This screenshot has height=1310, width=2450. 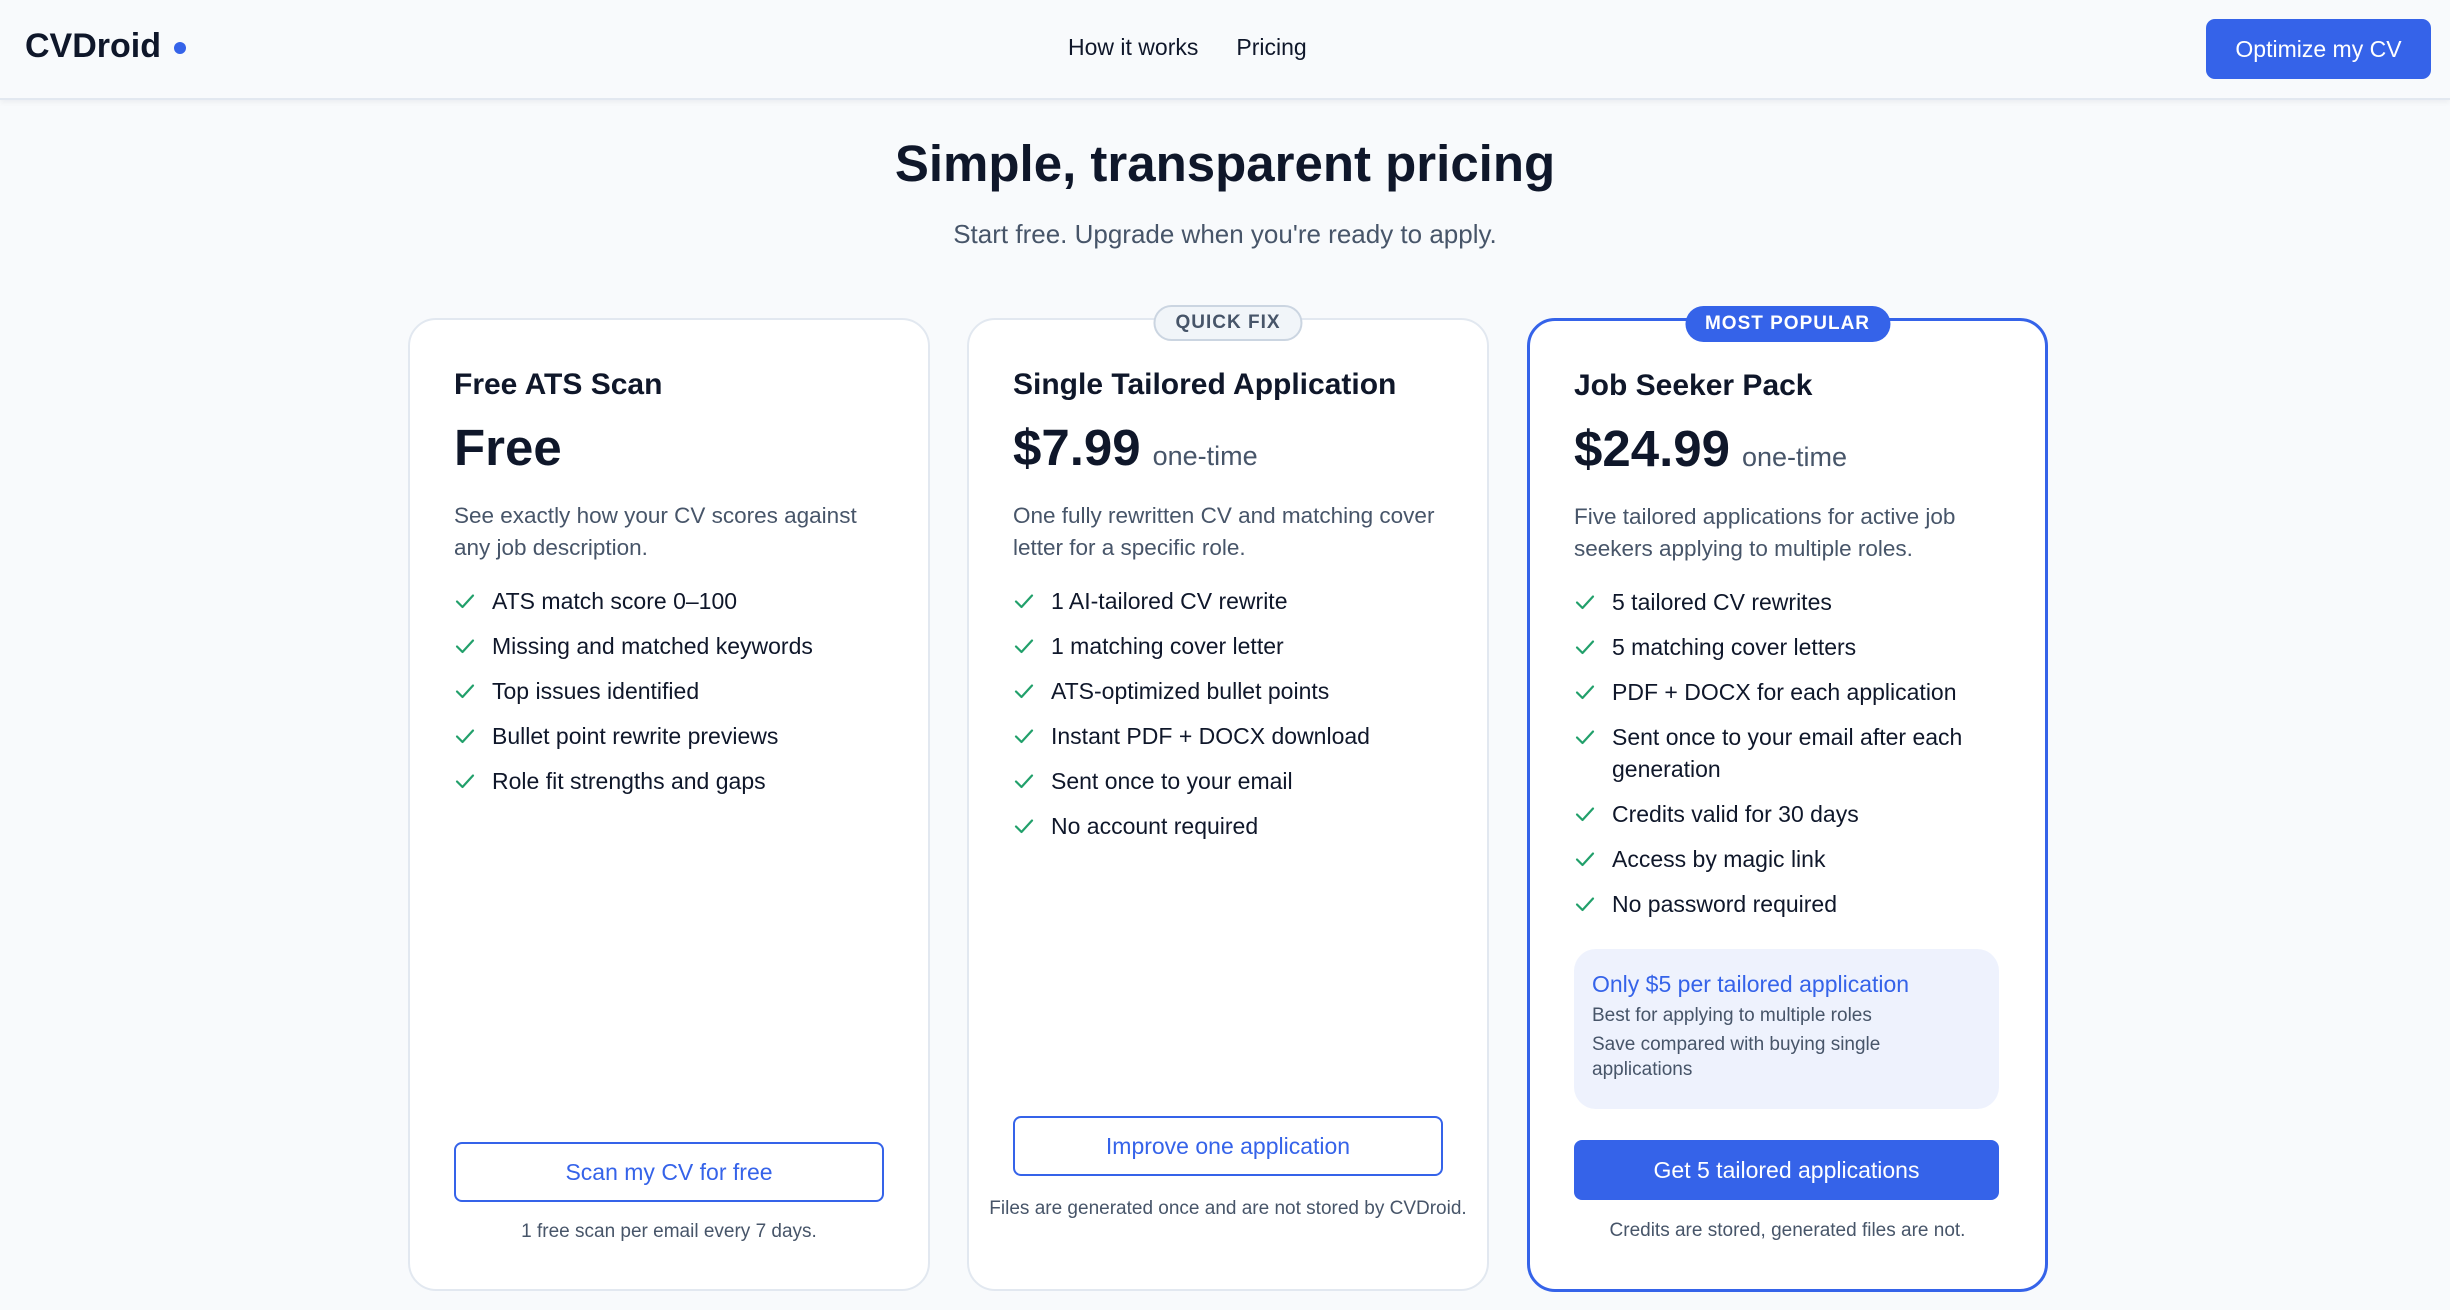 What do you see at coordinates (1787, 324) in the screenshot?
I see `plan-badge: MOST POPULAR` at bounding box center [1787, 324].